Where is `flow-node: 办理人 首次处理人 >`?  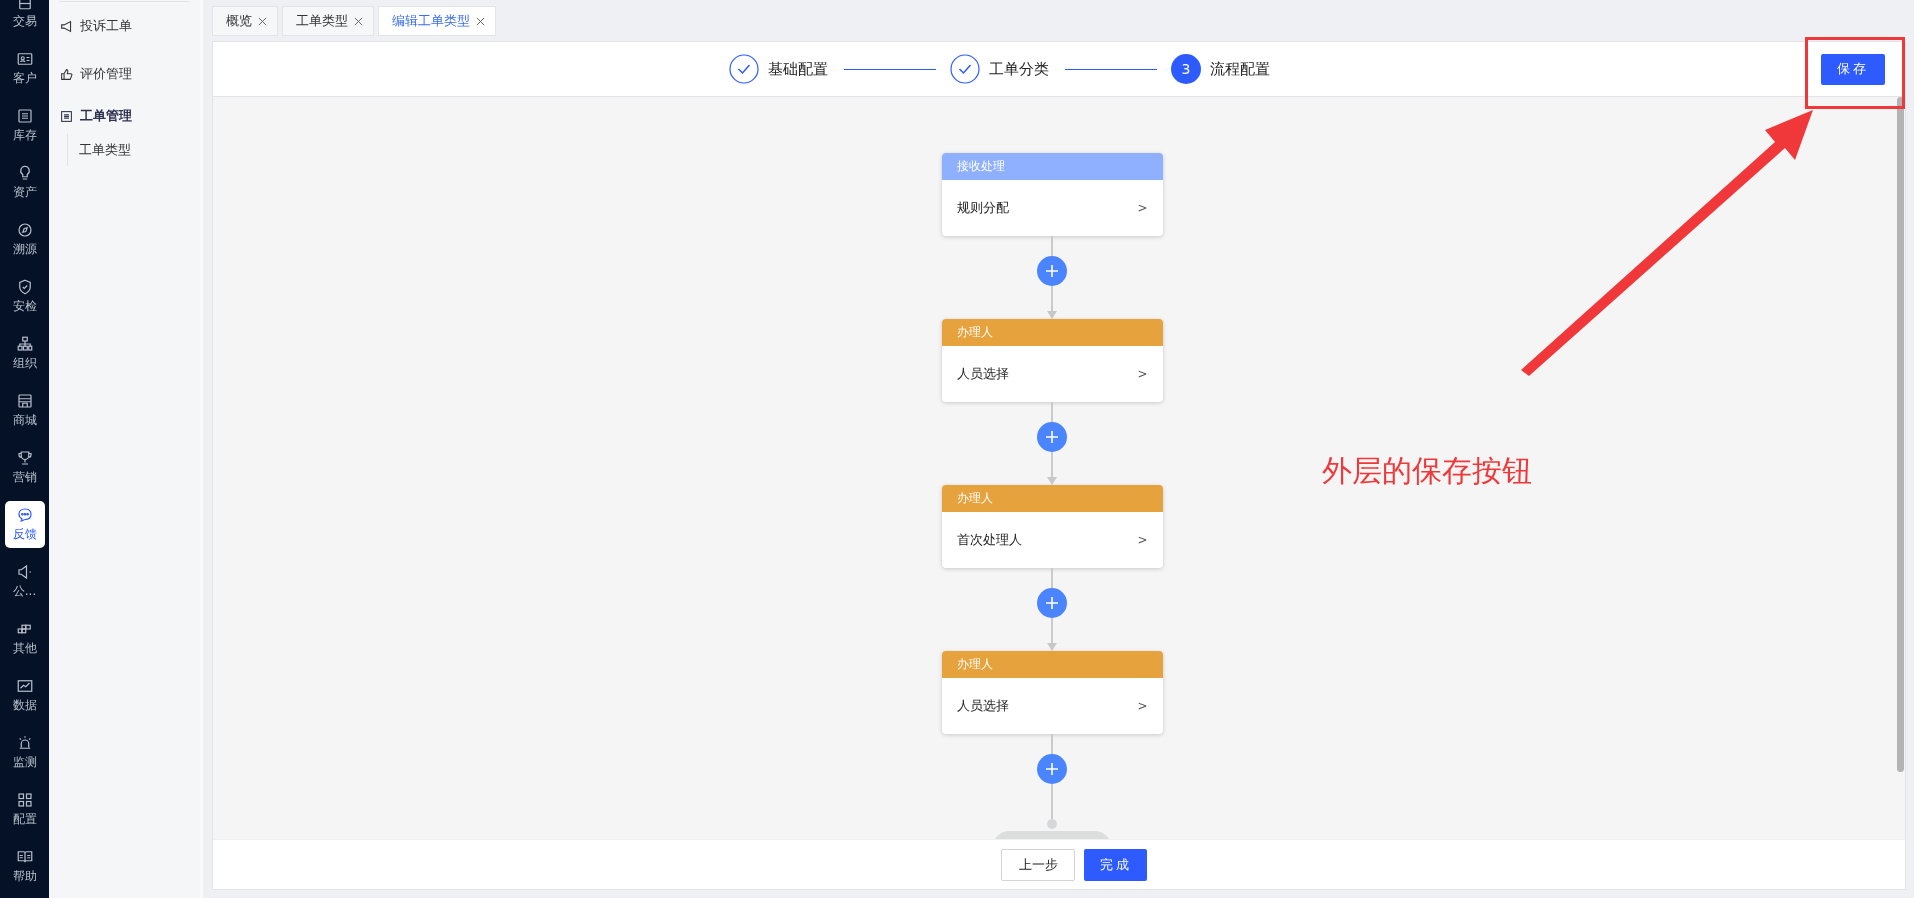 flow-node: 办理人 首次处理人 > is located at coordinates (1052, 526).